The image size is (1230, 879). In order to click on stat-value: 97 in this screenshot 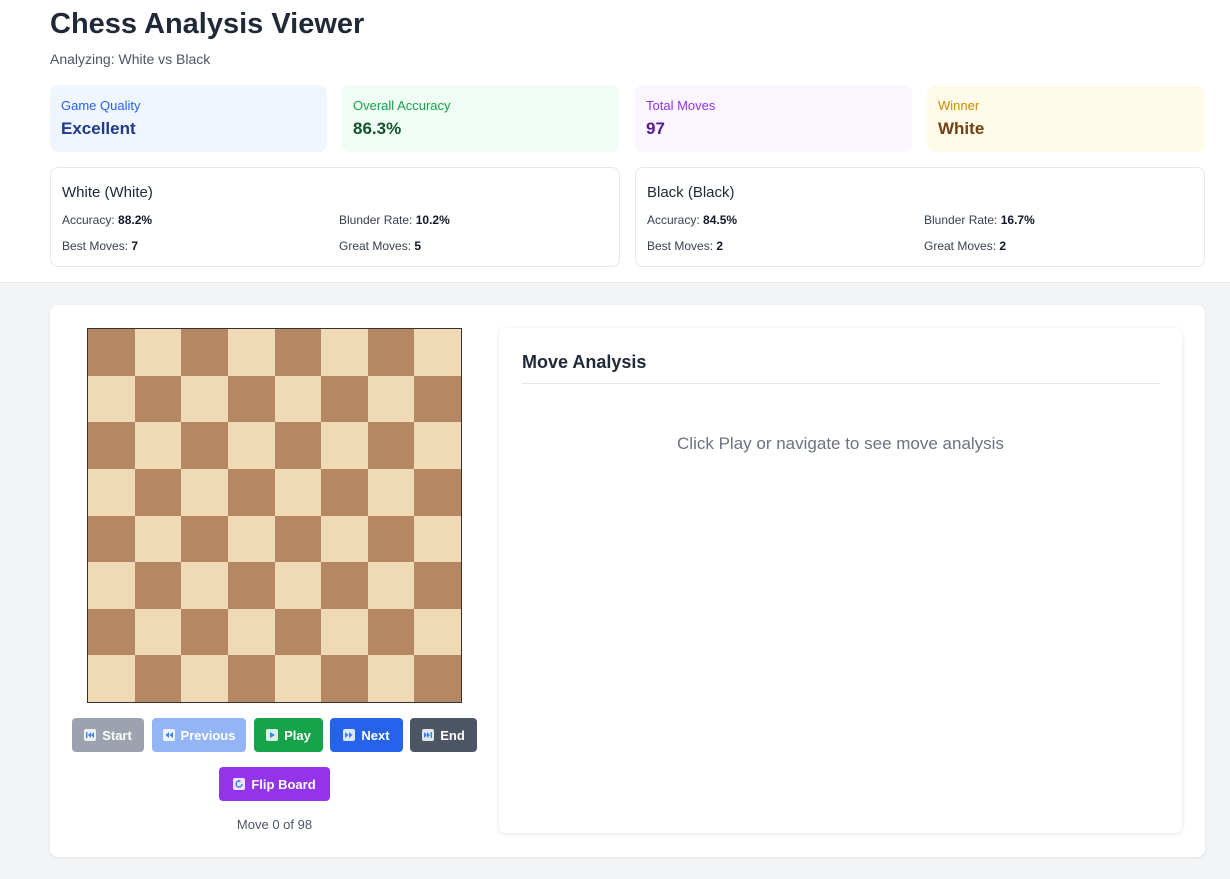, I will do `click(655, 128)`.